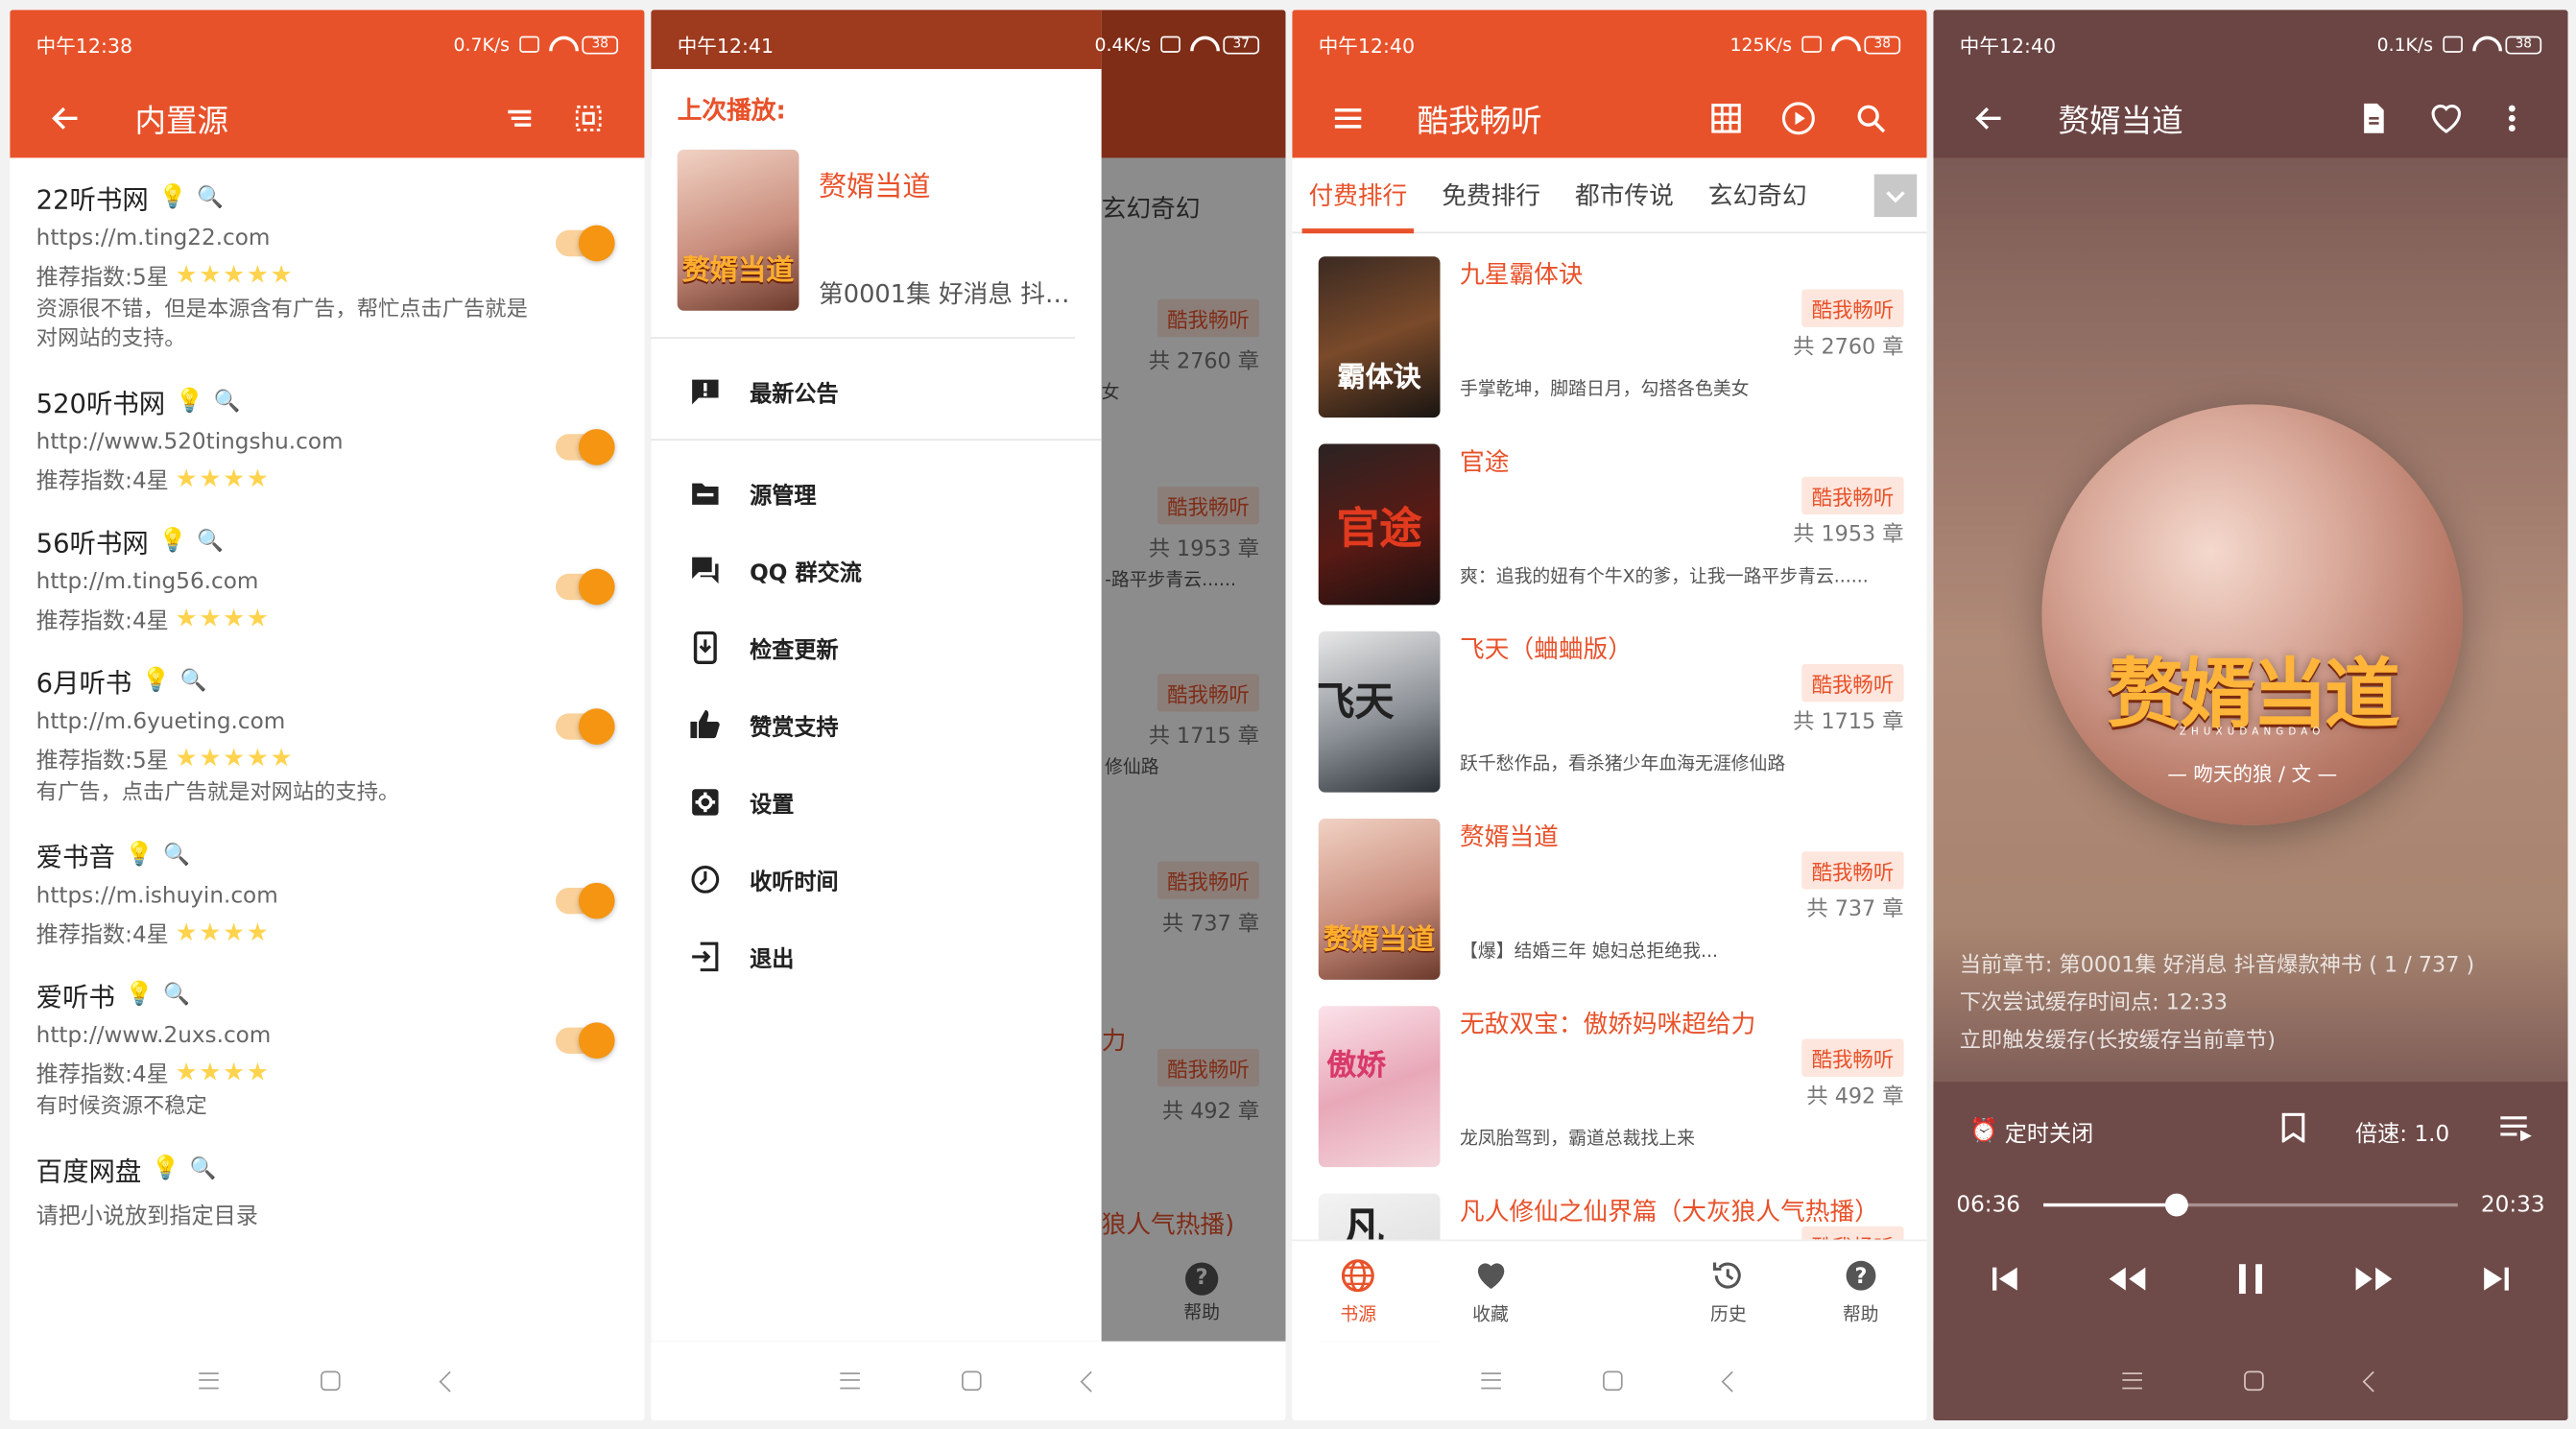 Image resolution: width=2576 pixels, height=1429 pixels. I want to click on source-item: 爱书音 💡 🔍 https://m.ishuyin.com 推荐指数:4星 ★★★★, so click(327, 891).